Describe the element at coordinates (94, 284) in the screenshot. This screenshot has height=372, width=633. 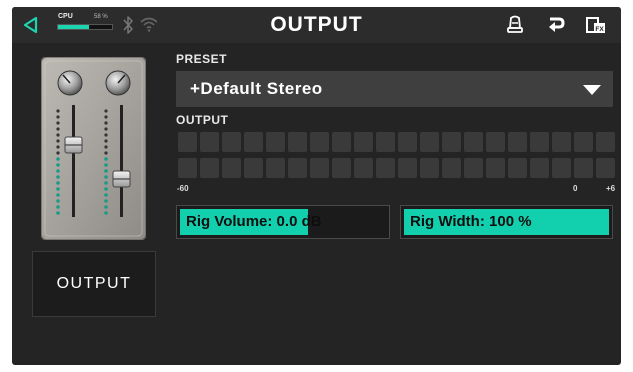
I see `output-block-button: OUTPUT` at that location.